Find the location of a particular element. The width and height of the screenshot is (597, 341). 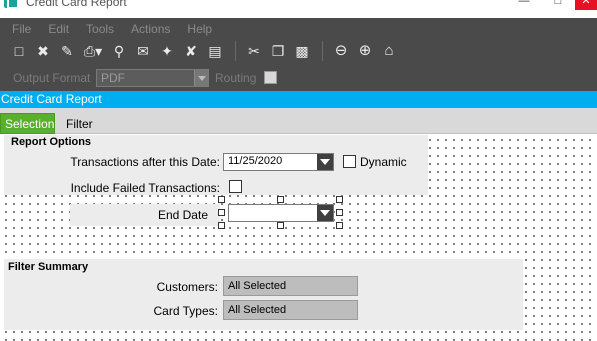

close-window-button: ✕ is located at coordinates (586, 5).